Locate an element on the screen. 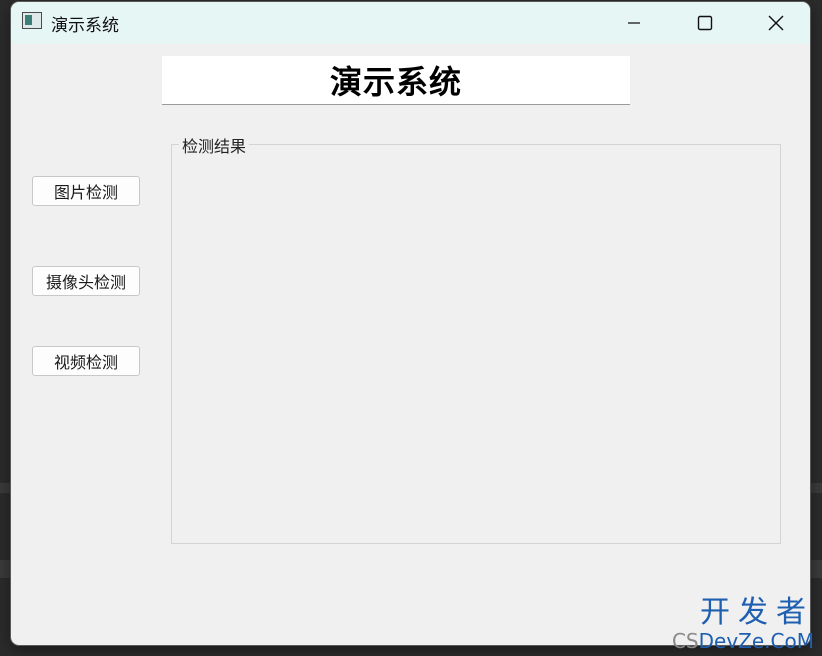  close-button is located at coordinates (775, 23).